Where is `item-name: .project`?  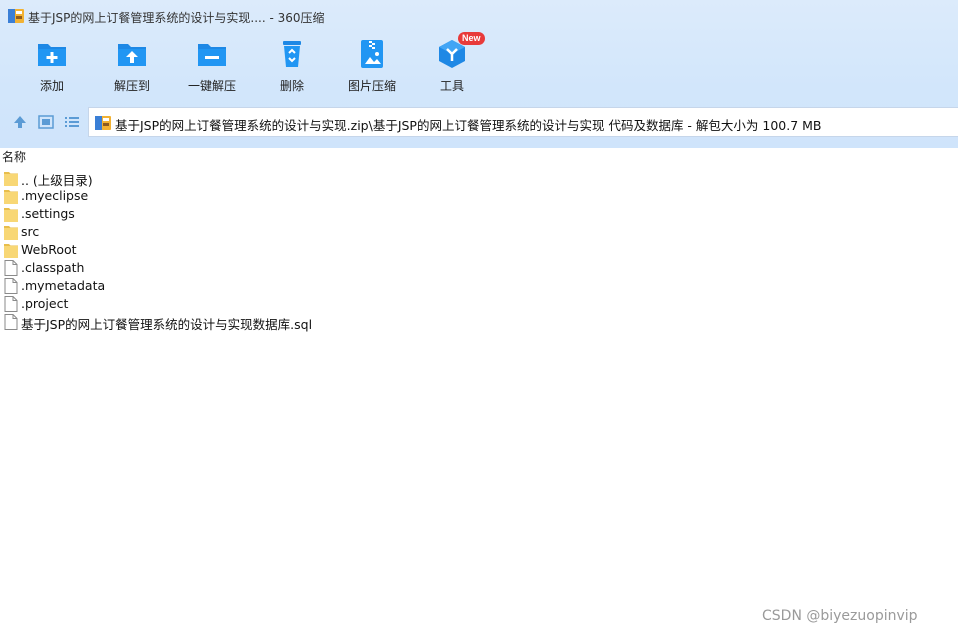
item-name: .project is located at coordinates (45, 303).